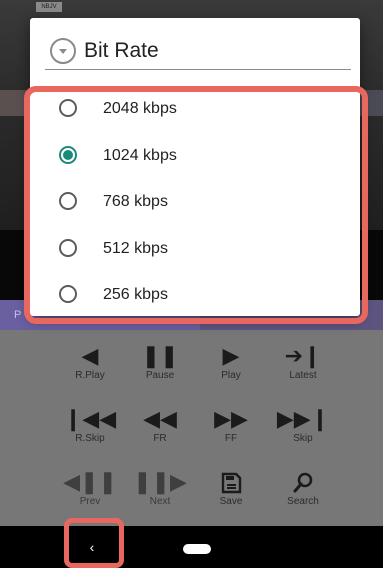 Image resolution: width=383 pixels, height=568 pixels. I want to click on latest-button: ➔❙ Latest, so click(303, 366).